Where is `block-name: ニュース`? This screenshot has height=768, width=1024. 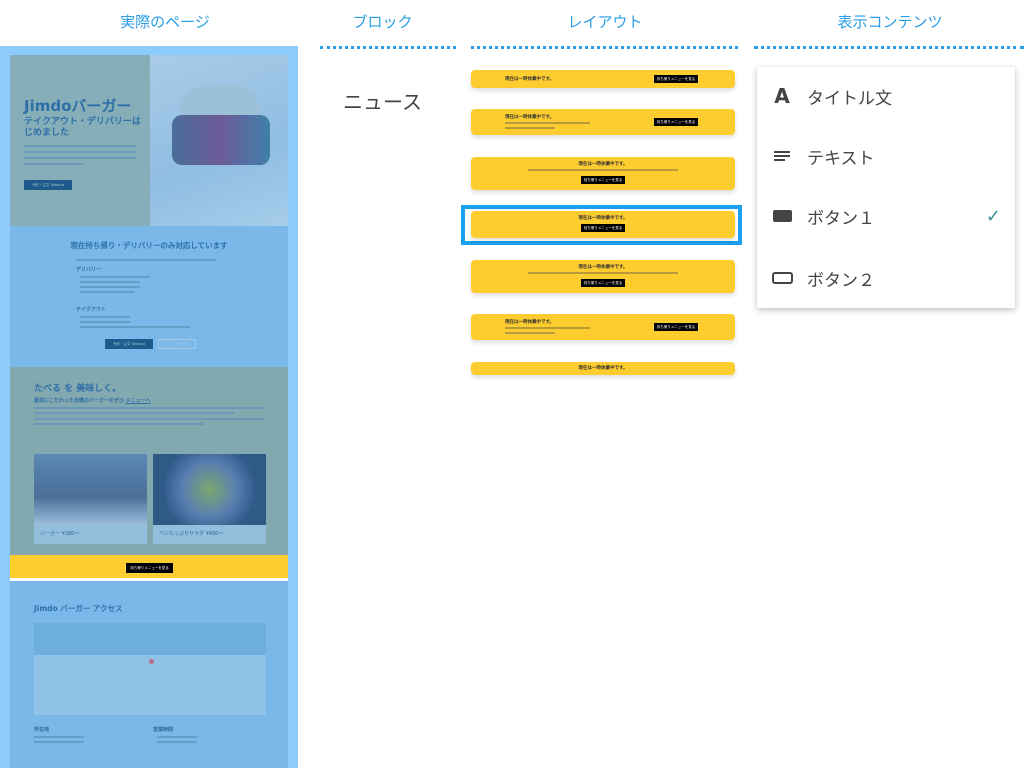 block-name: ニュース is located at coordinates (382, 102).